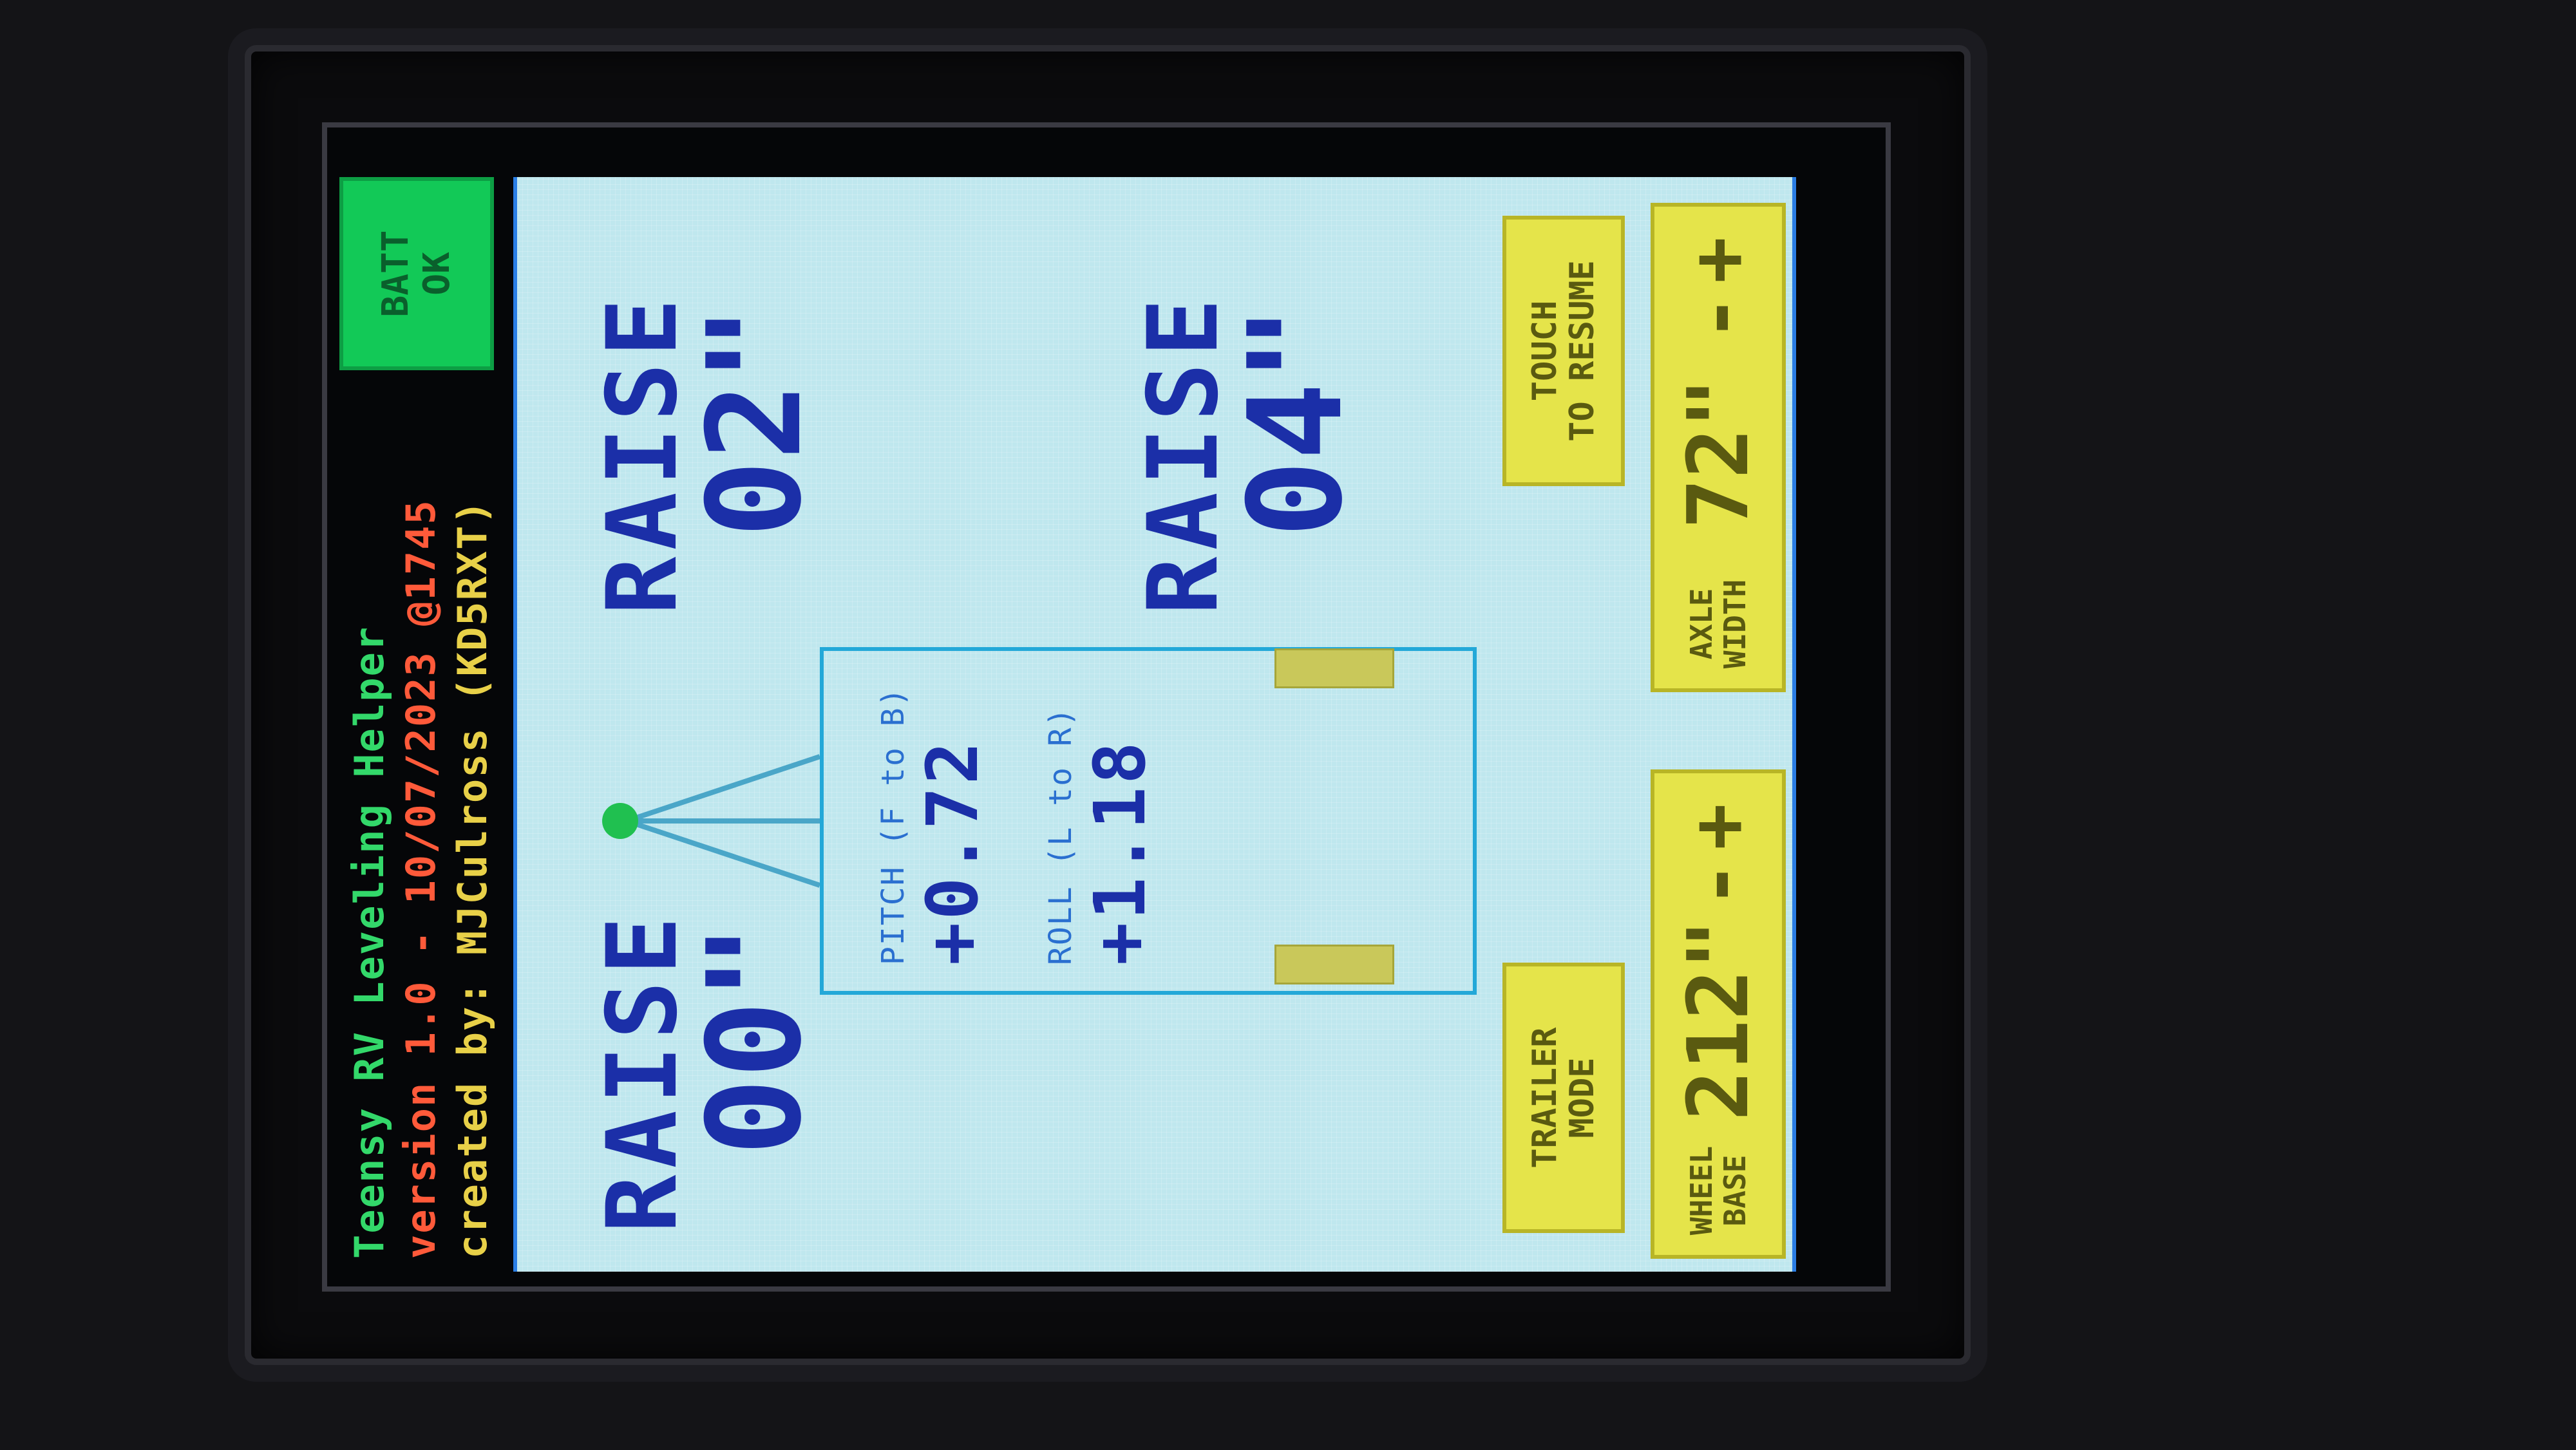  I want to click on battery-status-badge: BATT OK, so click(416, 273).